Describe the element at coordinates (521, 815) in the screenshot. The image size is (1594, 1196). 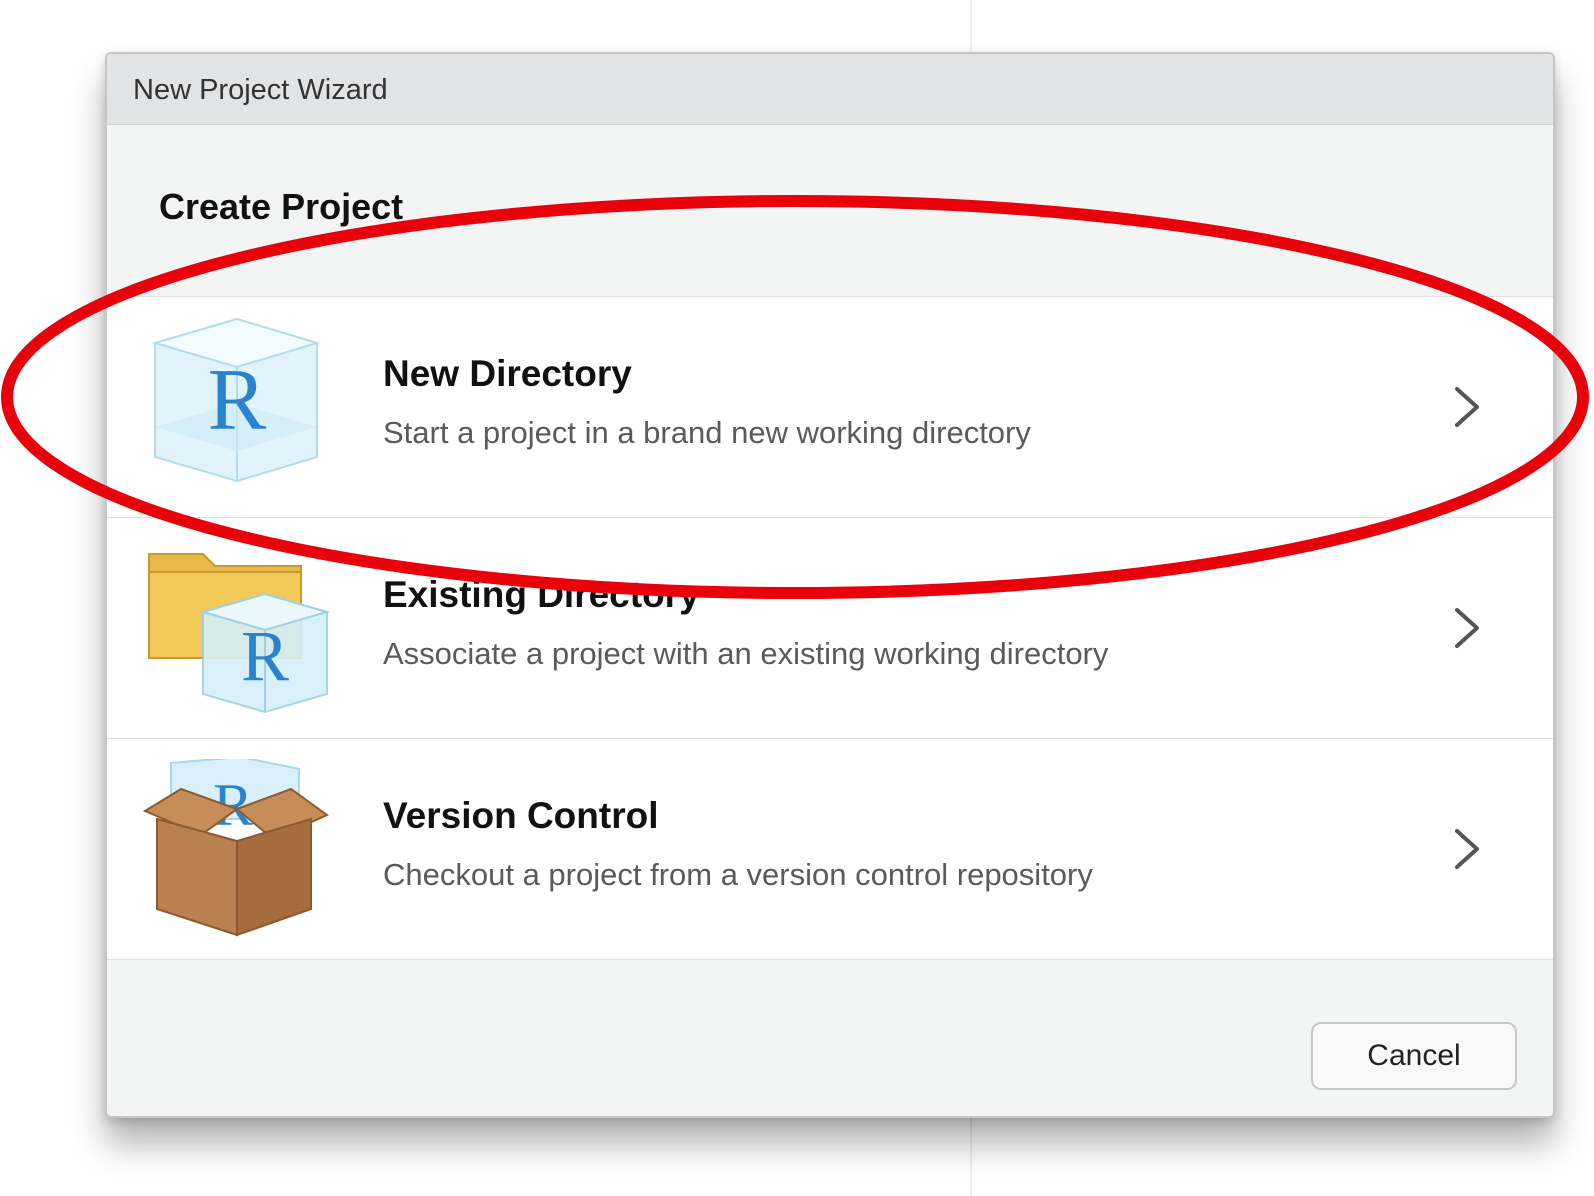
I see `option-title: Version Control` at that location.